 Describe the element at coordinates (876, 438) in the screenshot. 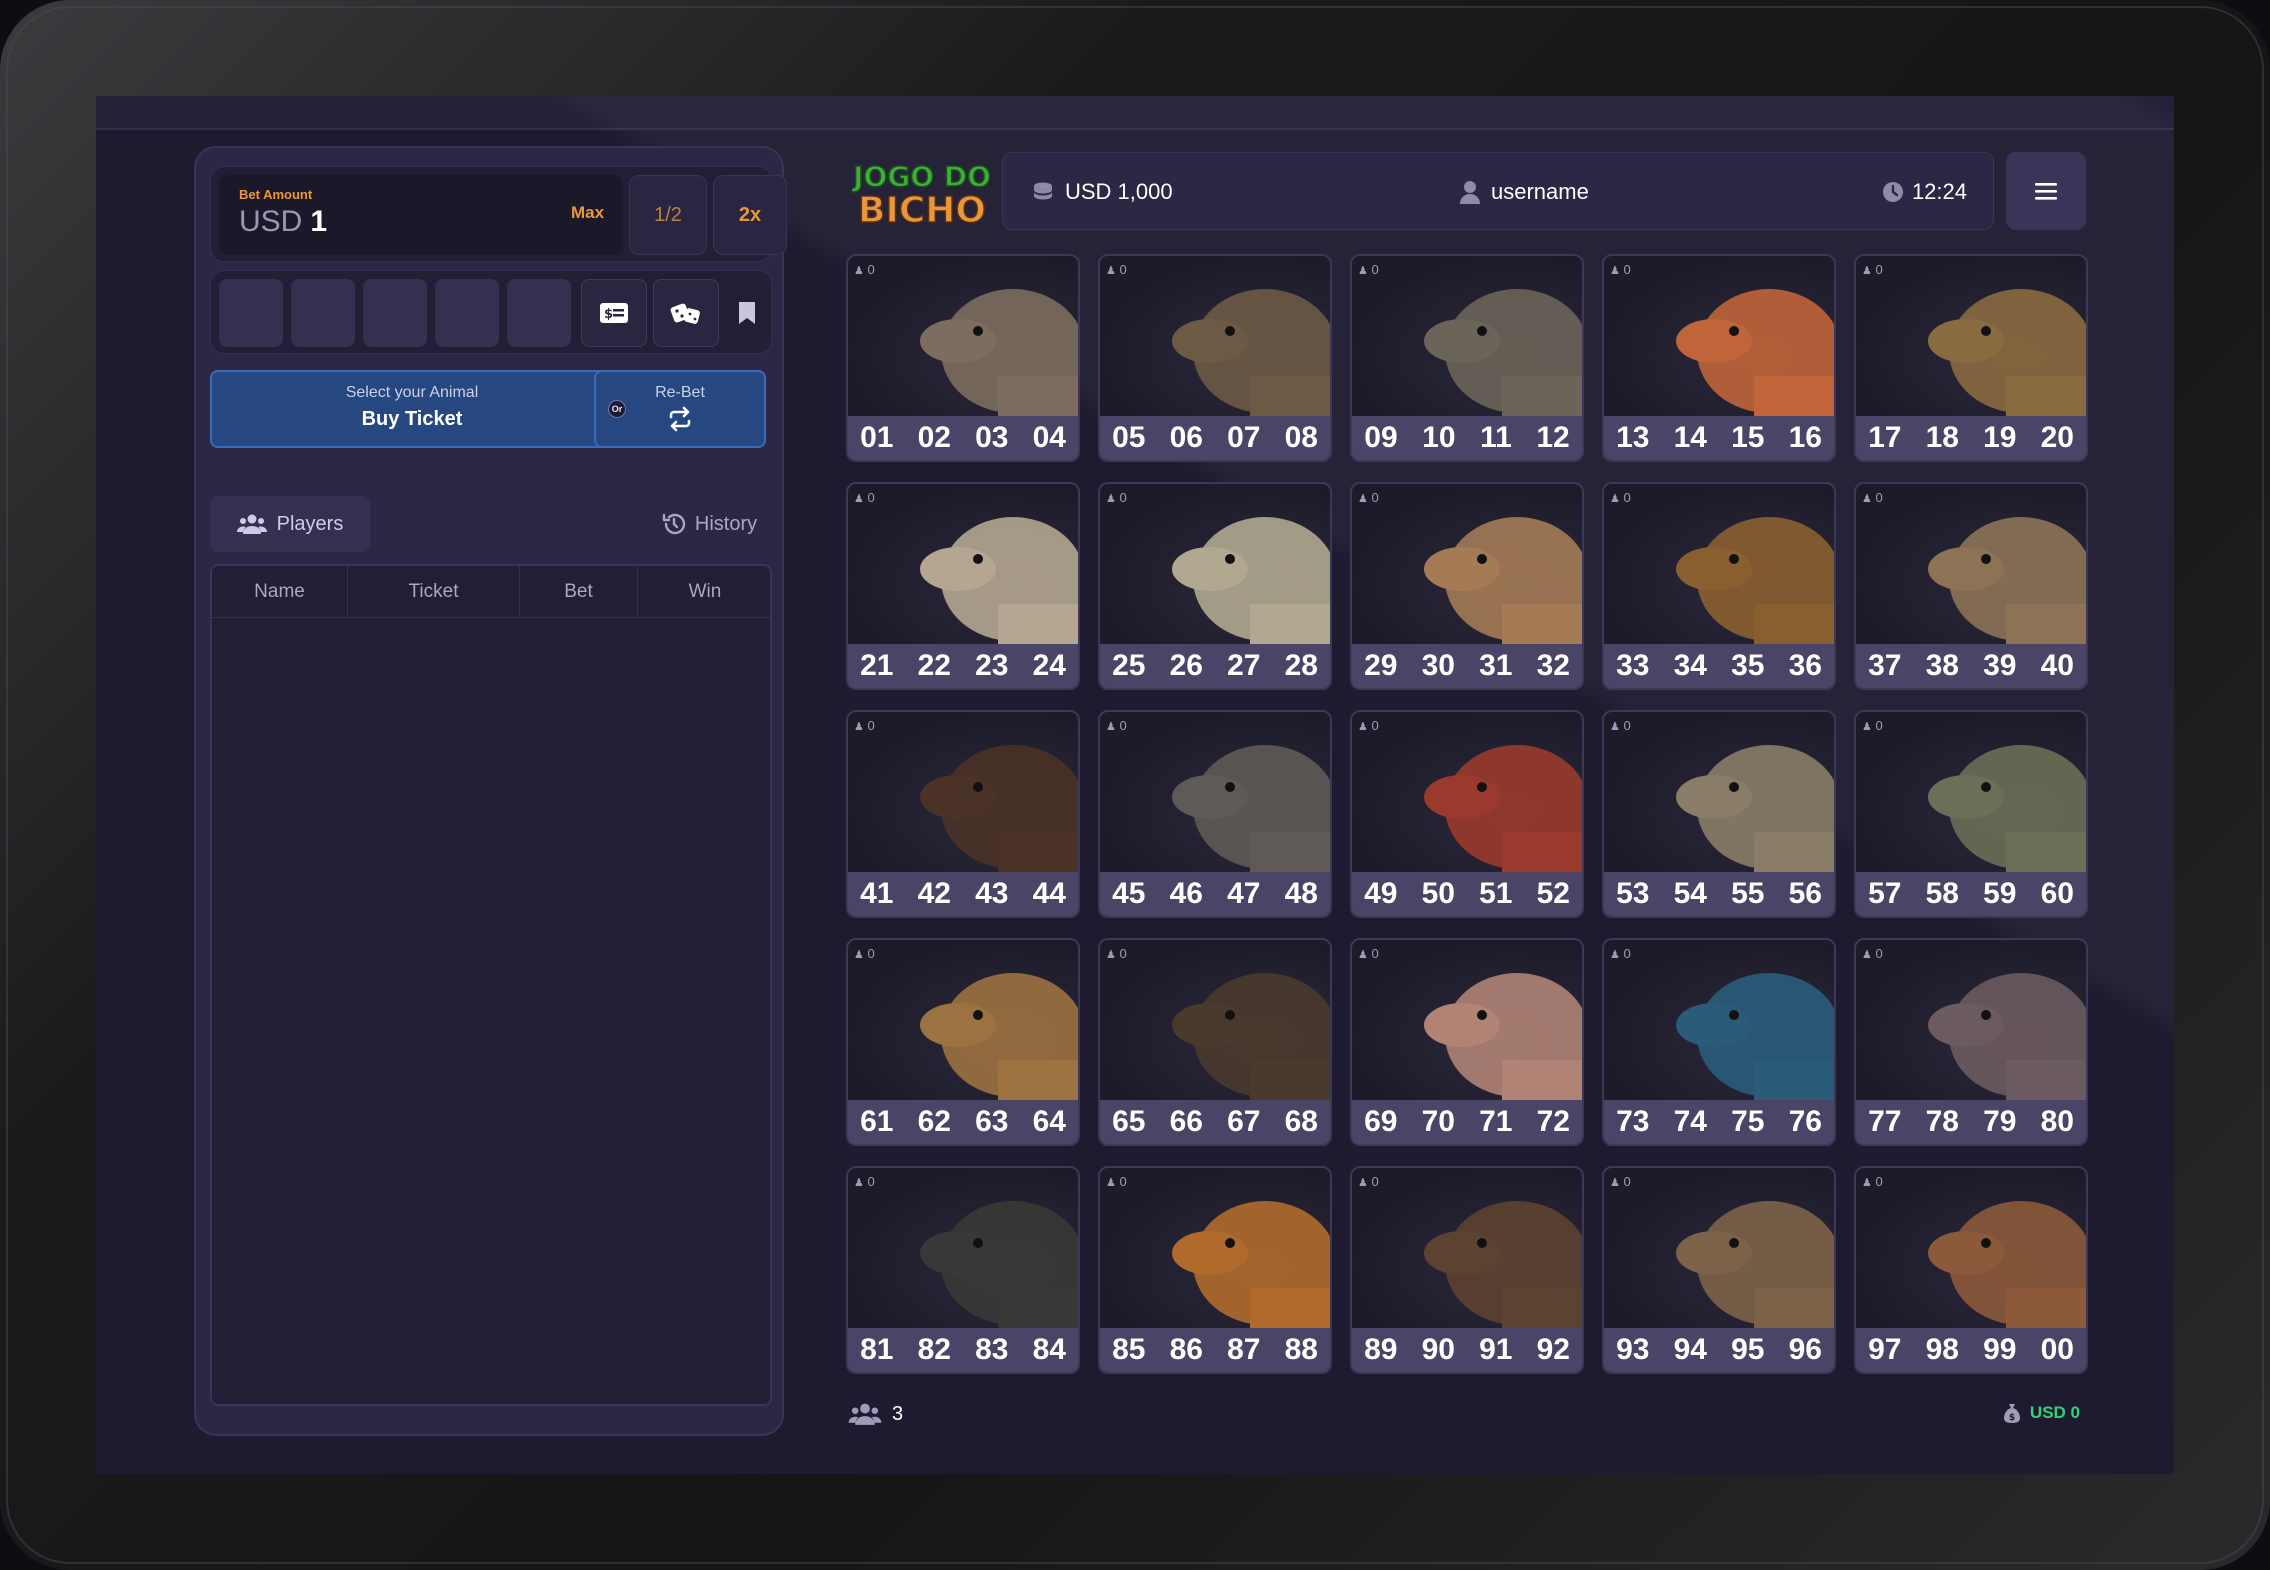

I see `animal-number: 01` at that location.